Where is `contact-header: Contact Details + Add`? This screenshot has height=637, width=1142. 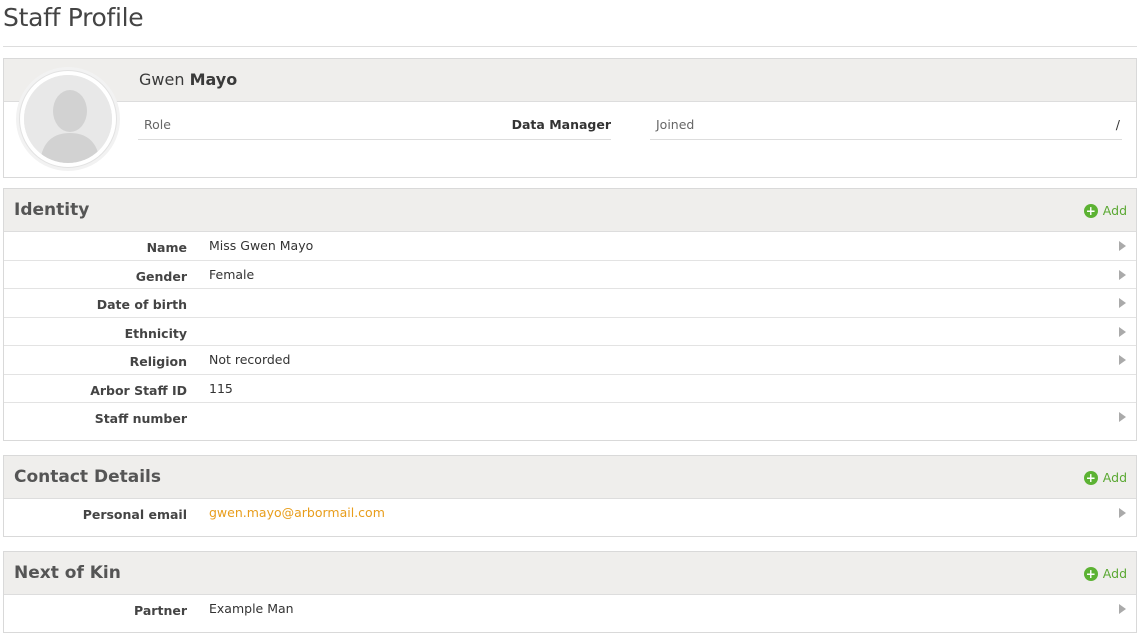
contact-header: Contact Details + Add is located at coordinates (570, 477).